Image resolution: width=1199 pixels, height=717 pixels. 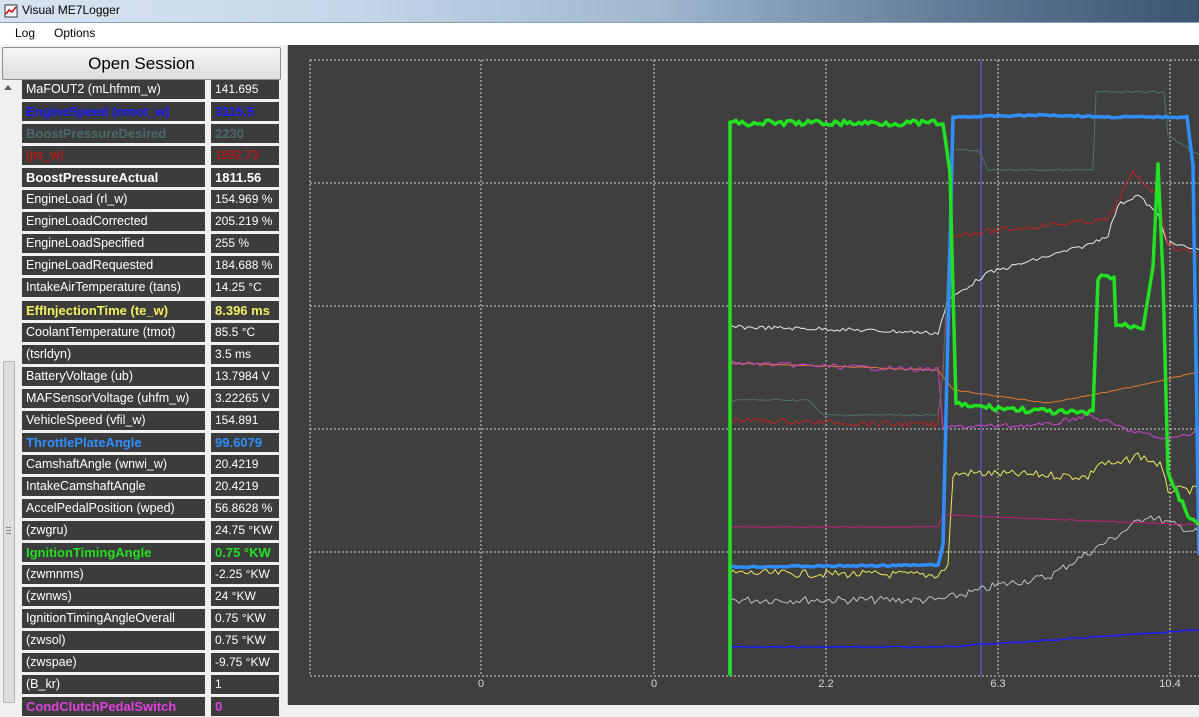 I want to click on channel-row: (zwmnms) -2.25 °KW, so click(x=154, y=575).